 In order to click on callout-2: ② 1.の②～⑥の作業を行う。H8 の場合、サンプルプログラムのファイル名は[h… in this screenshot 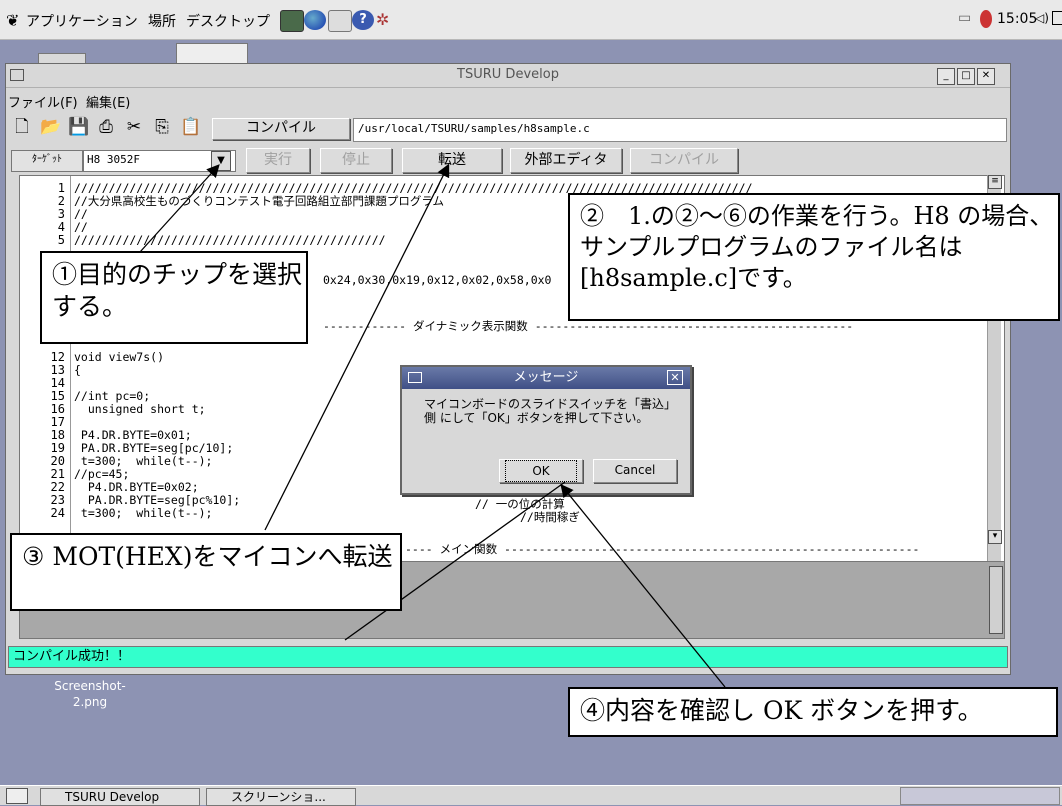, I will do `click(814, 257)`.